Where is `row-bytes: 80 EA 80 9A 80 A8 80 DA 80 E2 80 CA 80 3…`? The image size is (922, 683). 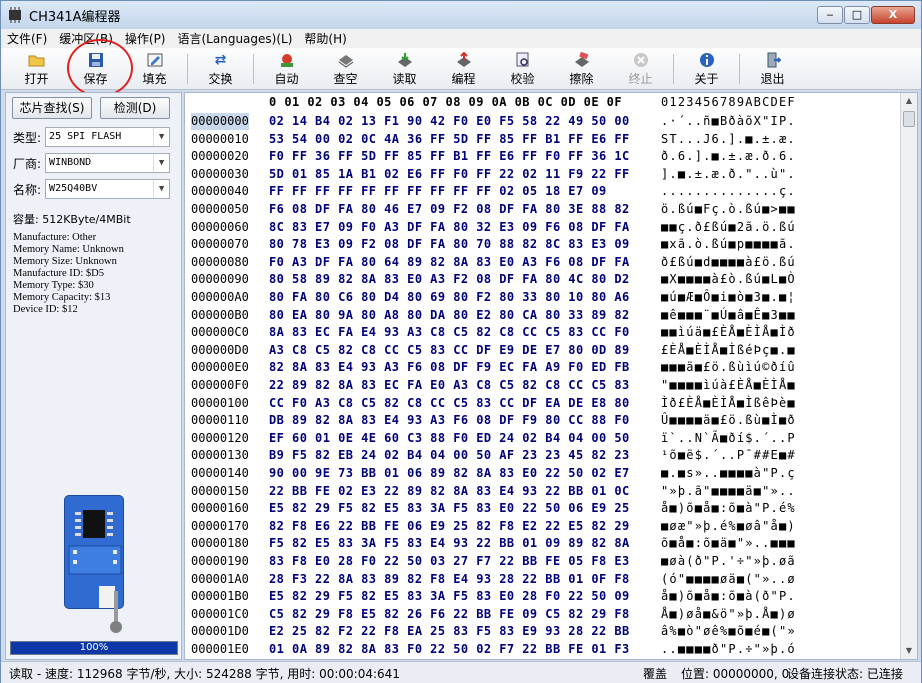 row-bytes: 80 EA 80 9A 80 A8 80 DA 80 E2 80 CA 80 3… is located at coordinates (449, 315).